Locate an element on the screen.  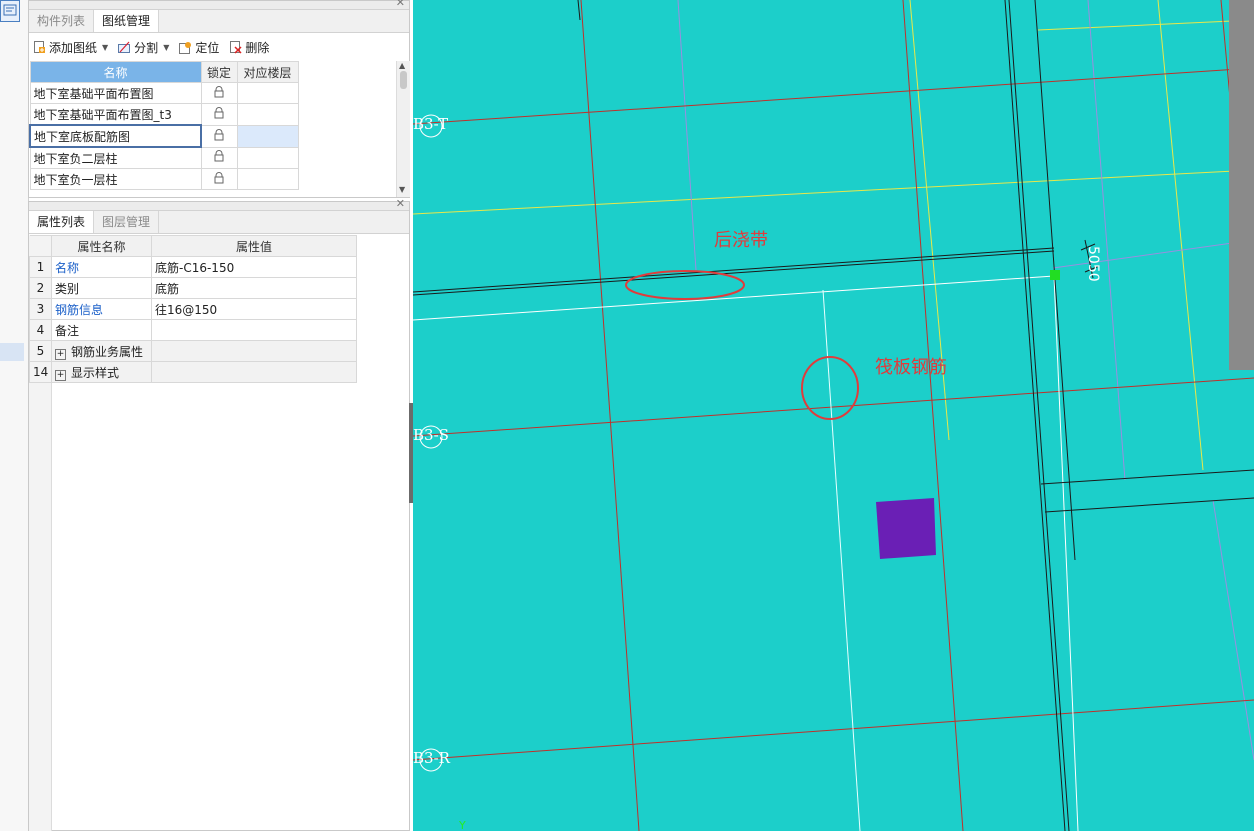
drawing-name-cell: 地下室负二层柱 is located at coordinates (115, 157).